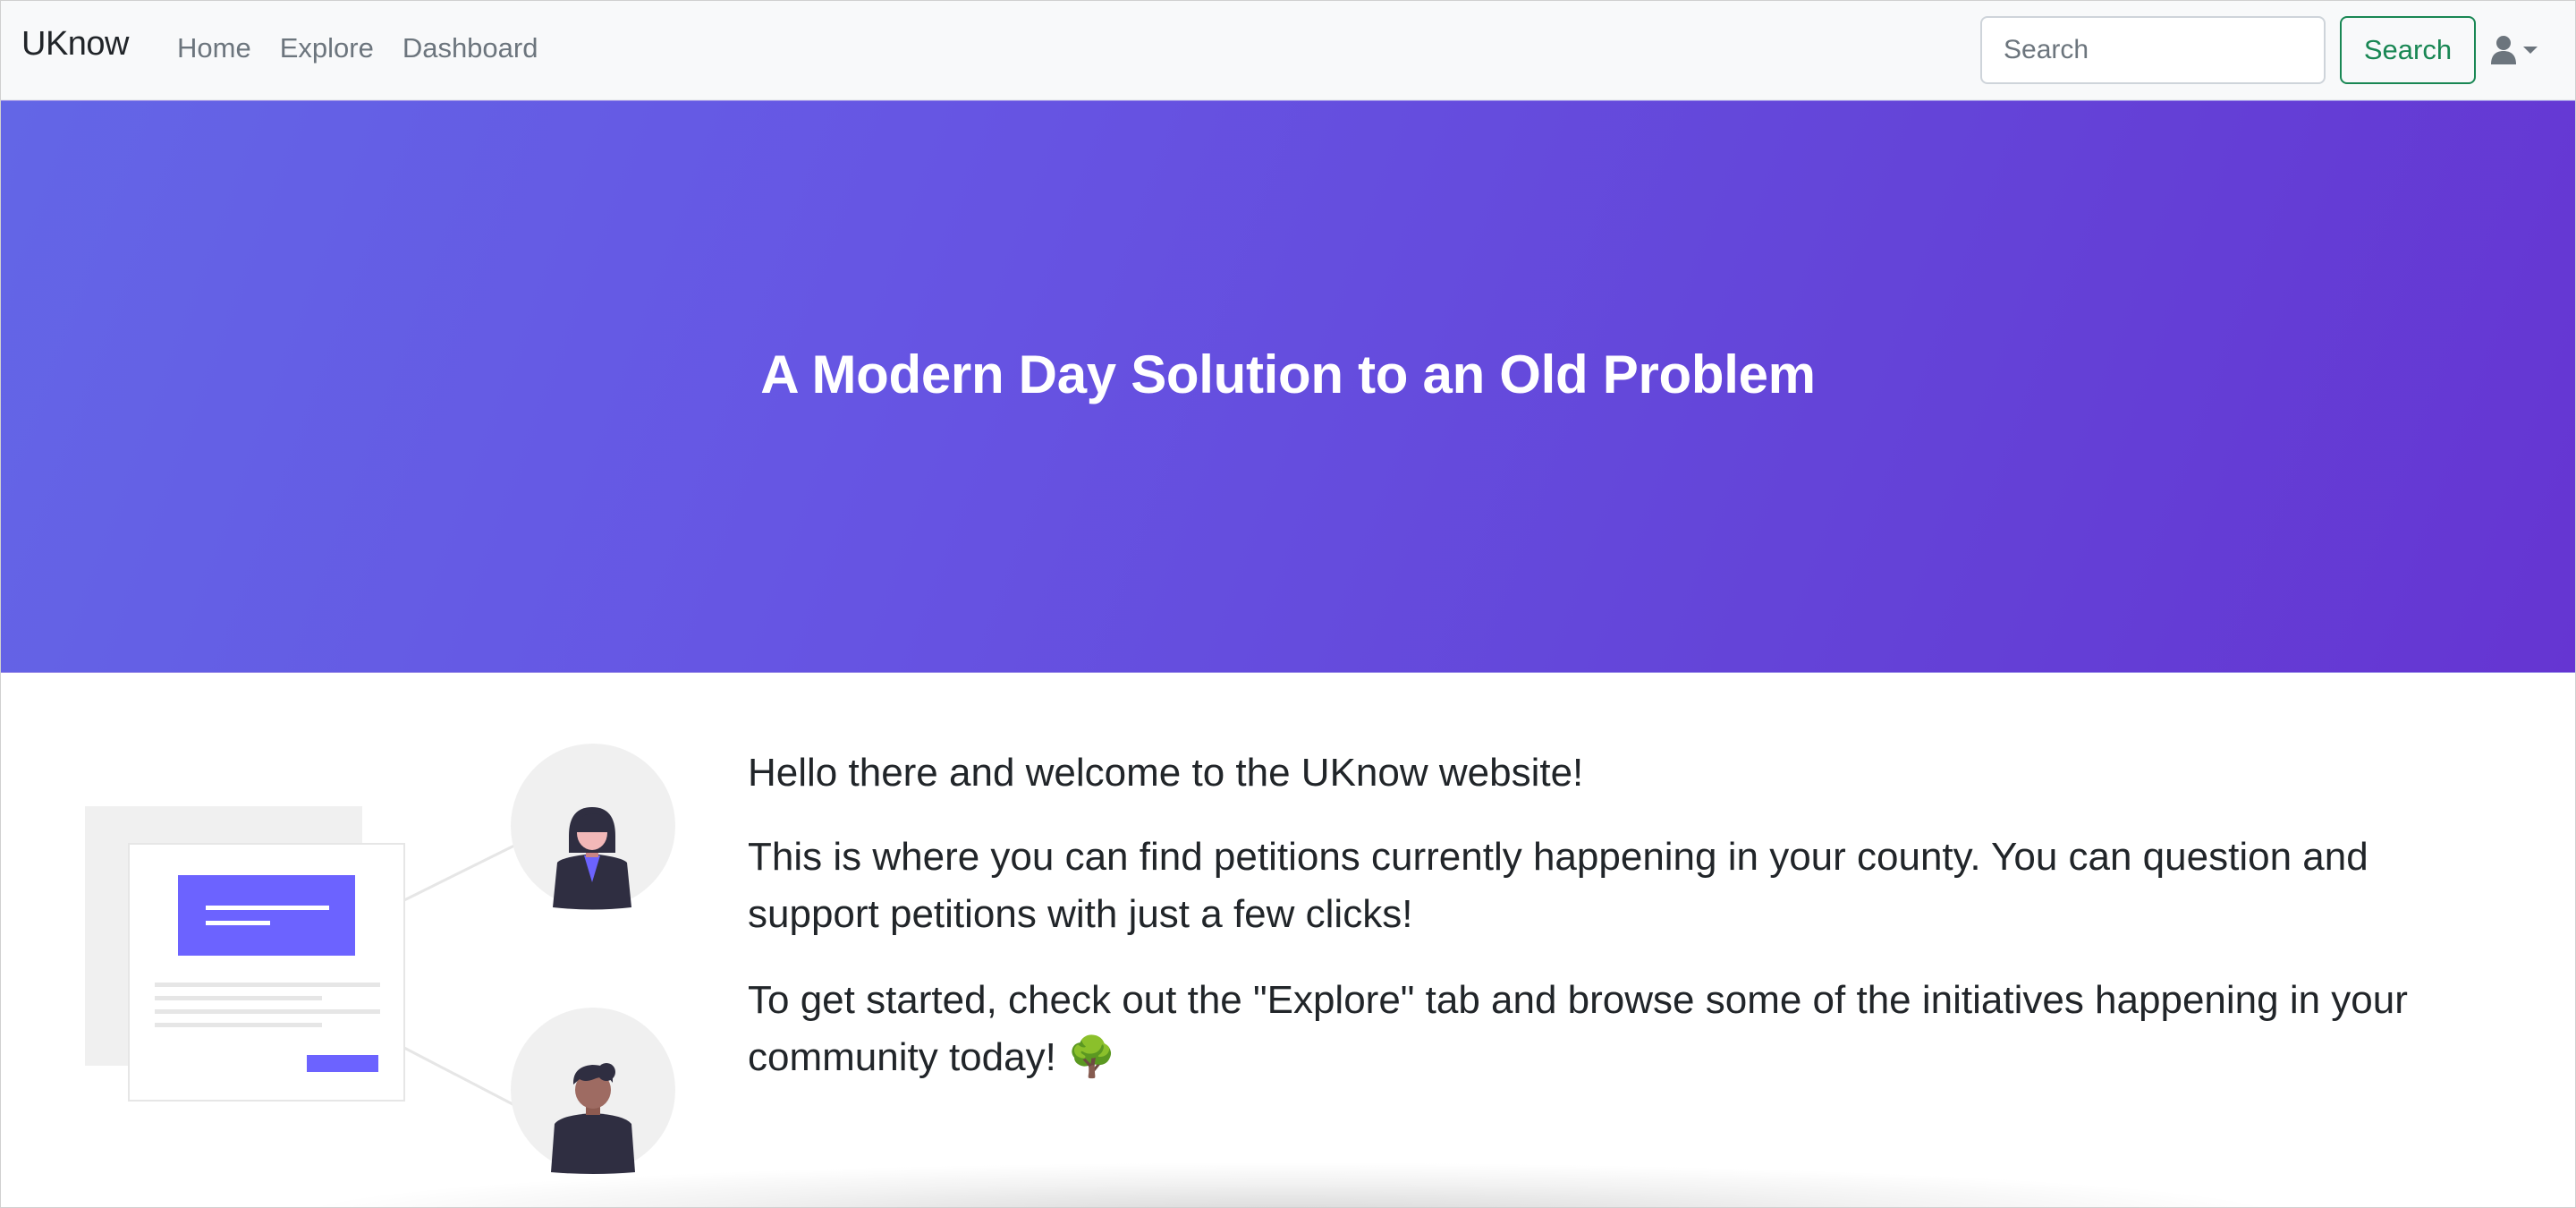 The width and height of the screenshot is (2576, 1208). What do you see at coordinates (2503, 50) in the screenshot?
I see `user-icon` at bounding box center [2503, 50].